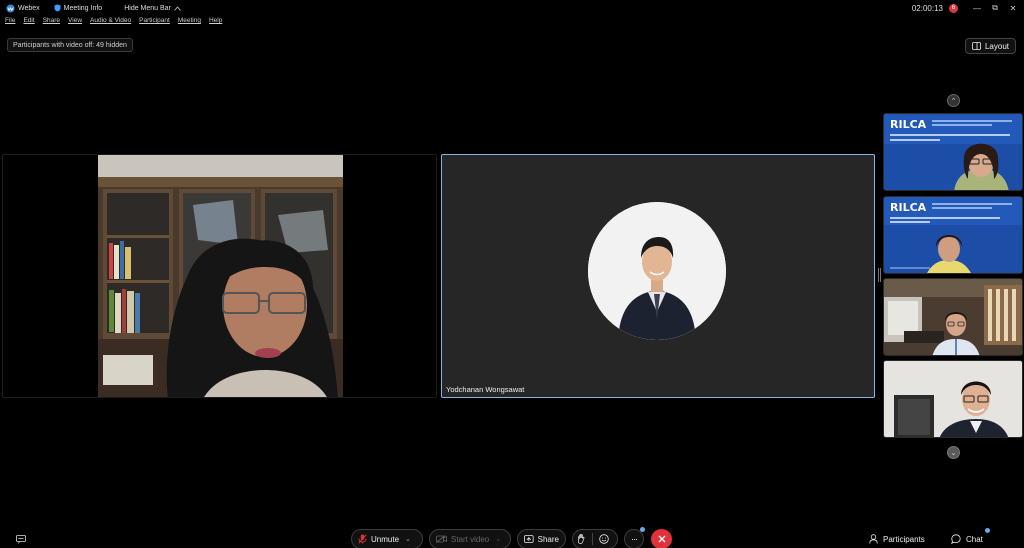 This screenshot has width=1024, height=548. Describe the element at coordinates (147, 8) in the screenshot. I see `hide-menu-bar-label: Hide Menu Bar` at that location.